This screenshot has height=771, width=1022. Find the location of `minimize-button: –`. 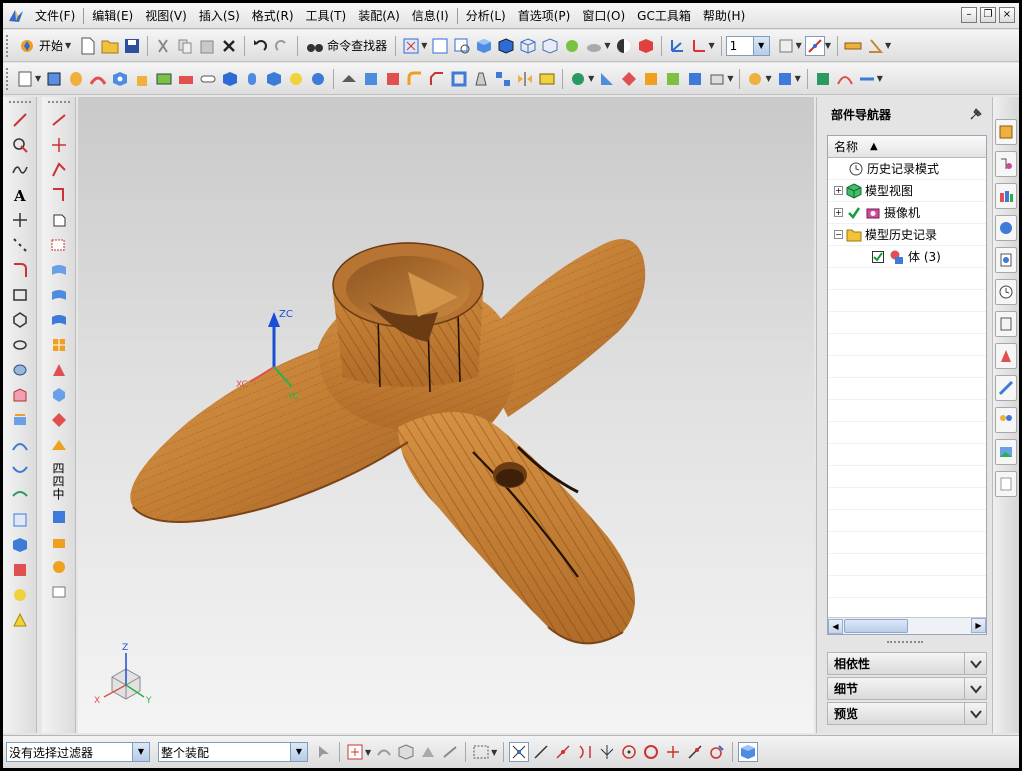

minimize-button: – is located at coordinates (969, 15).